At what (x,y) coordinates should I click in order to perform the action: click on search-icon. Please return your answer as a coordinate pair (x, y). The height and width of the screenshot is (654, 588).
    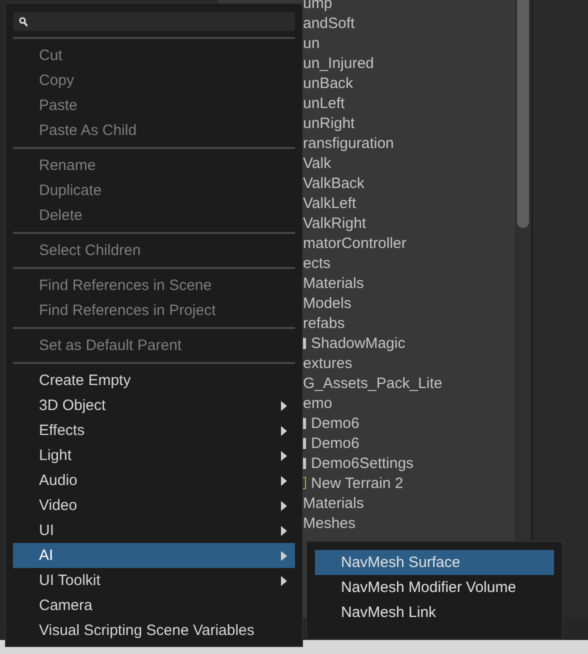
    Looking at the image, I should click on (23, 21).